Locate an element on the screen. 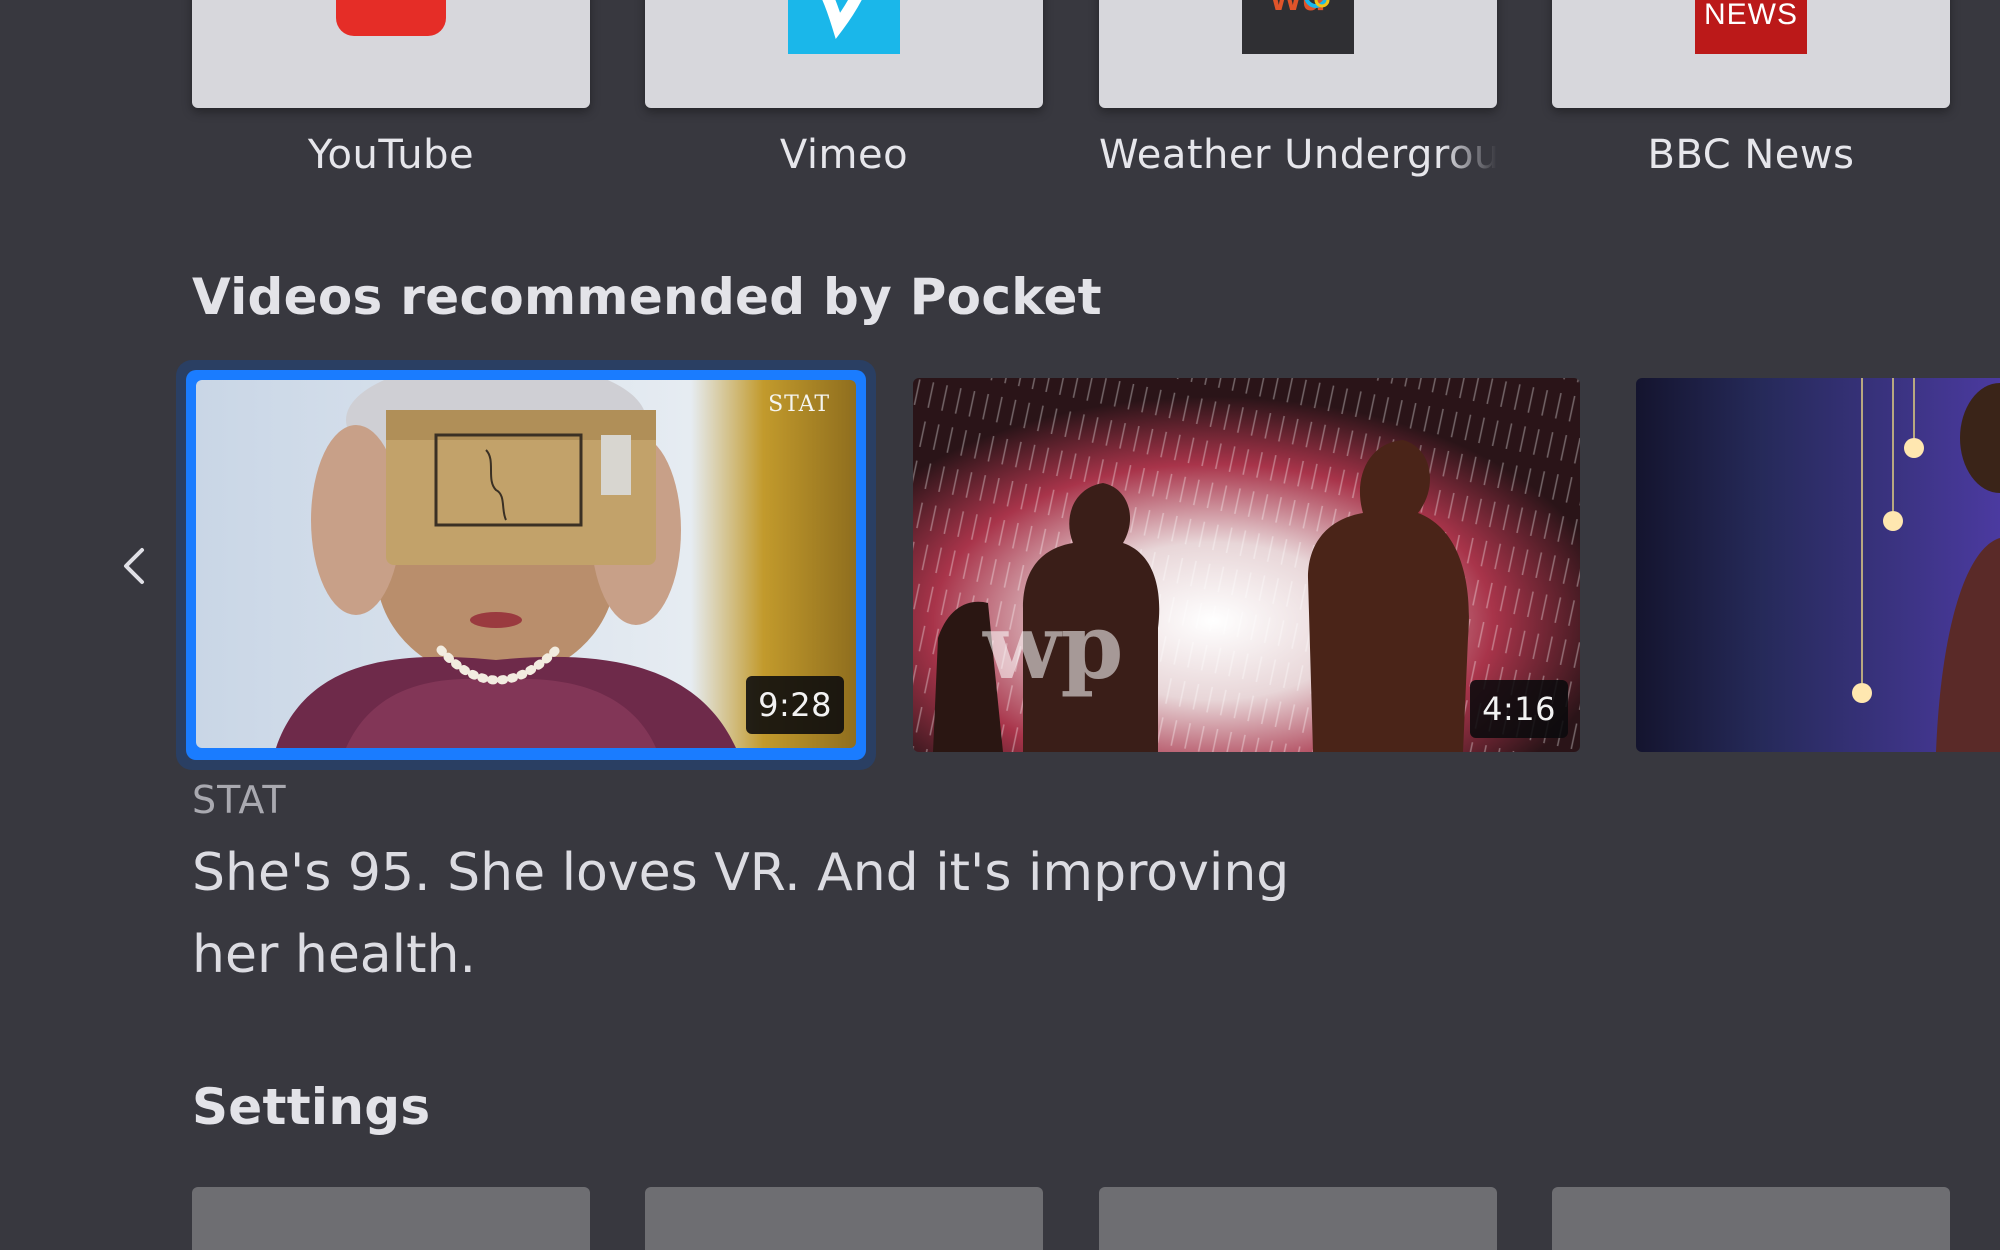  chevron-left-icon is located at coordinates (134, 566).